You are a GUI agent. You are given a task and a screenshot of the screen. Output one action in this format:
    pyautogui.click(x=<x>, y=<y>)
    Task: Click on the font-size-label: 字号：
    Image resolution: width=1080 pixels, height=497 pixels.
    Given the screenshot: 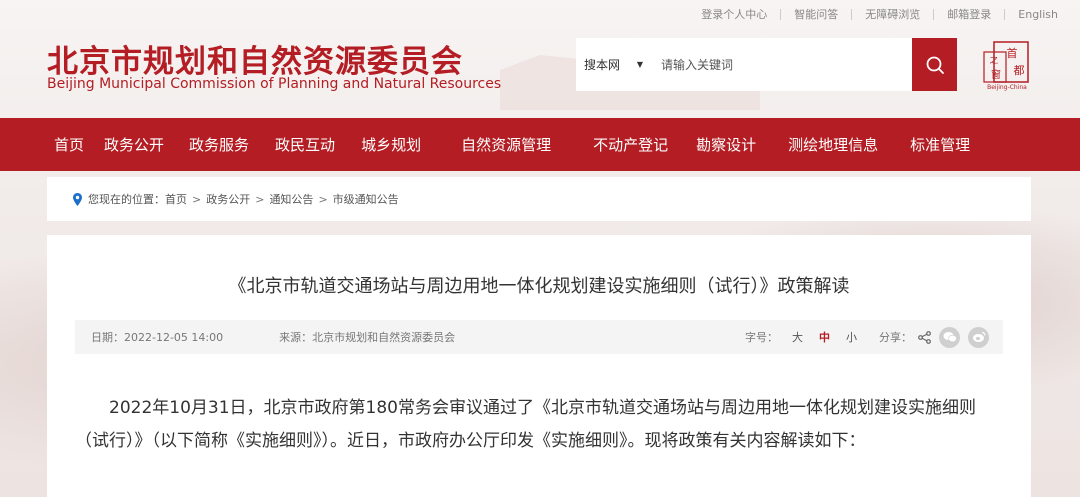 What is the action you would take?
    pyautogui.click(x=761, y=337)
    